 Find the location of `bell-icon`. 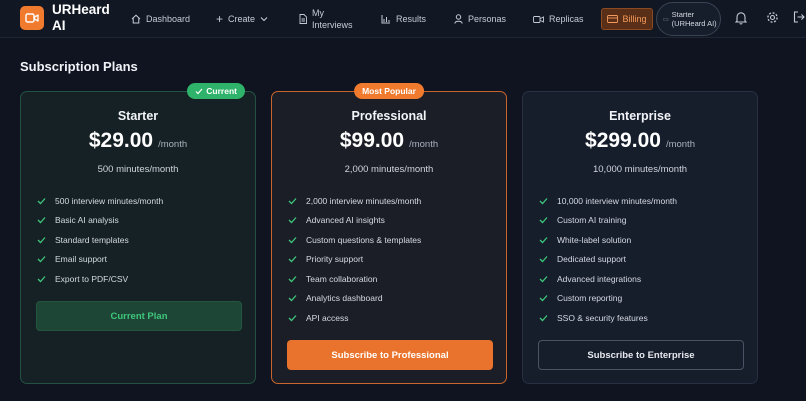

bell-icon is located at coordinates (741, 18).